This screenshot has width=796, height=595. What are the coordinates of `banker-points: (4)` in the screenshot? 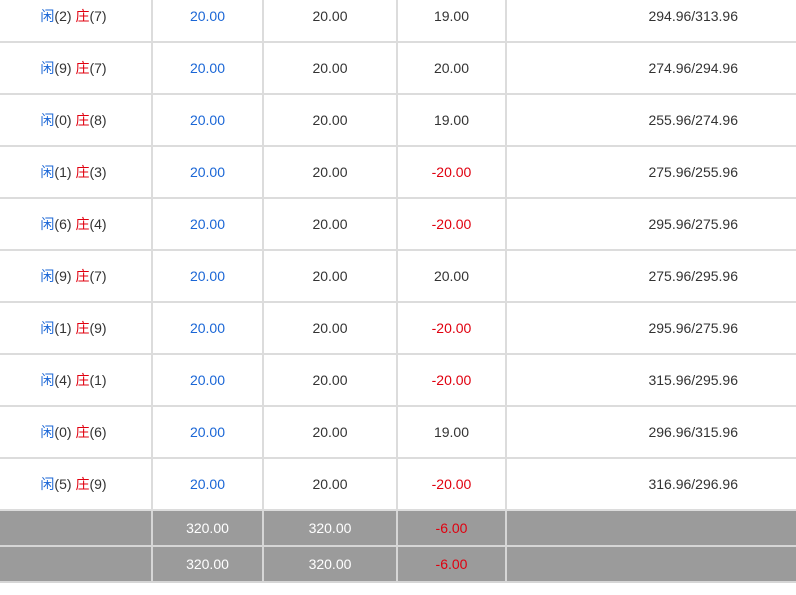 It's located at (98, 224).